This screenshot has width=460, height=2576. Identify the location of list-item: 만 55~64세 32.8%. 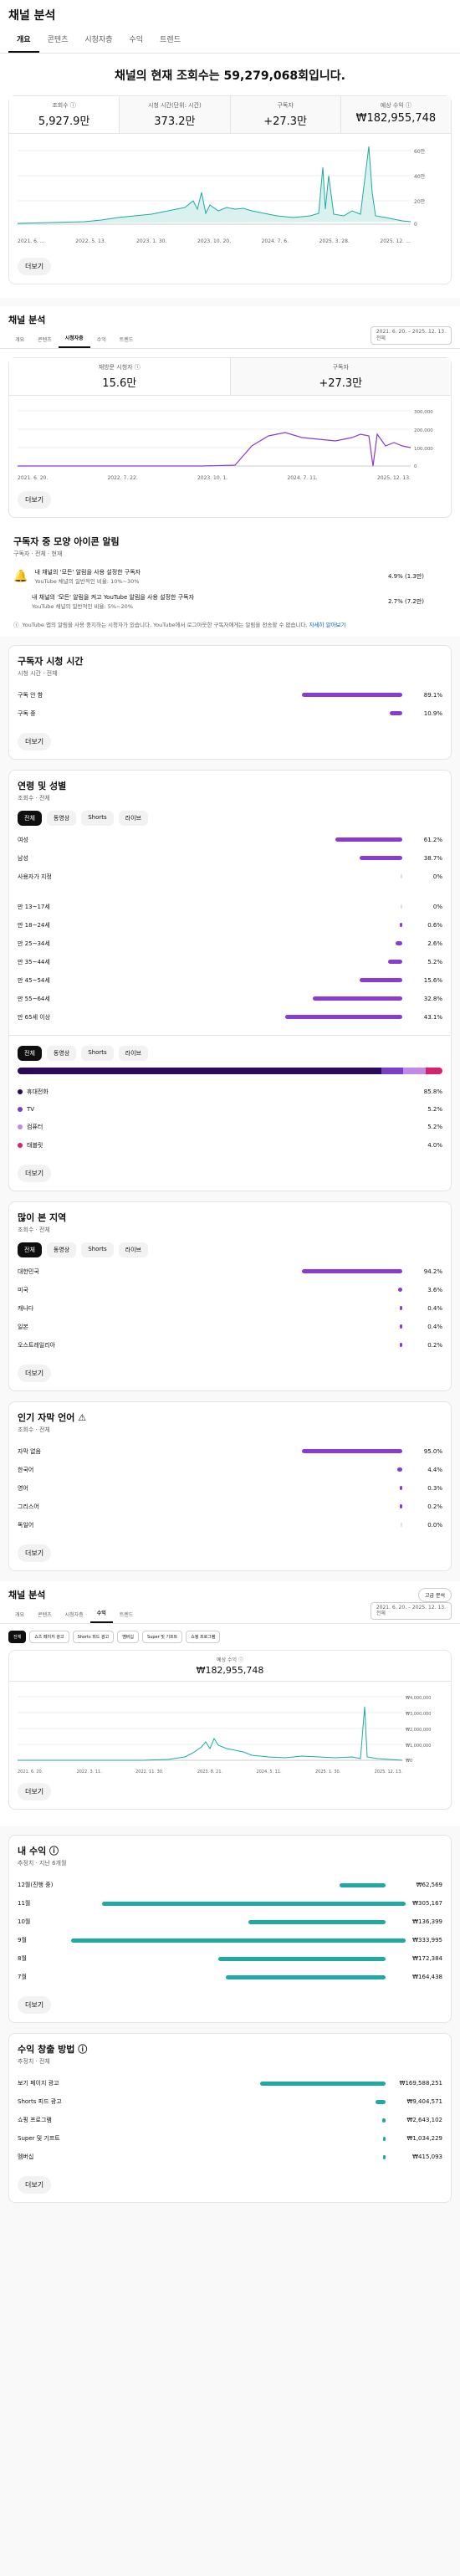
(230, 999).